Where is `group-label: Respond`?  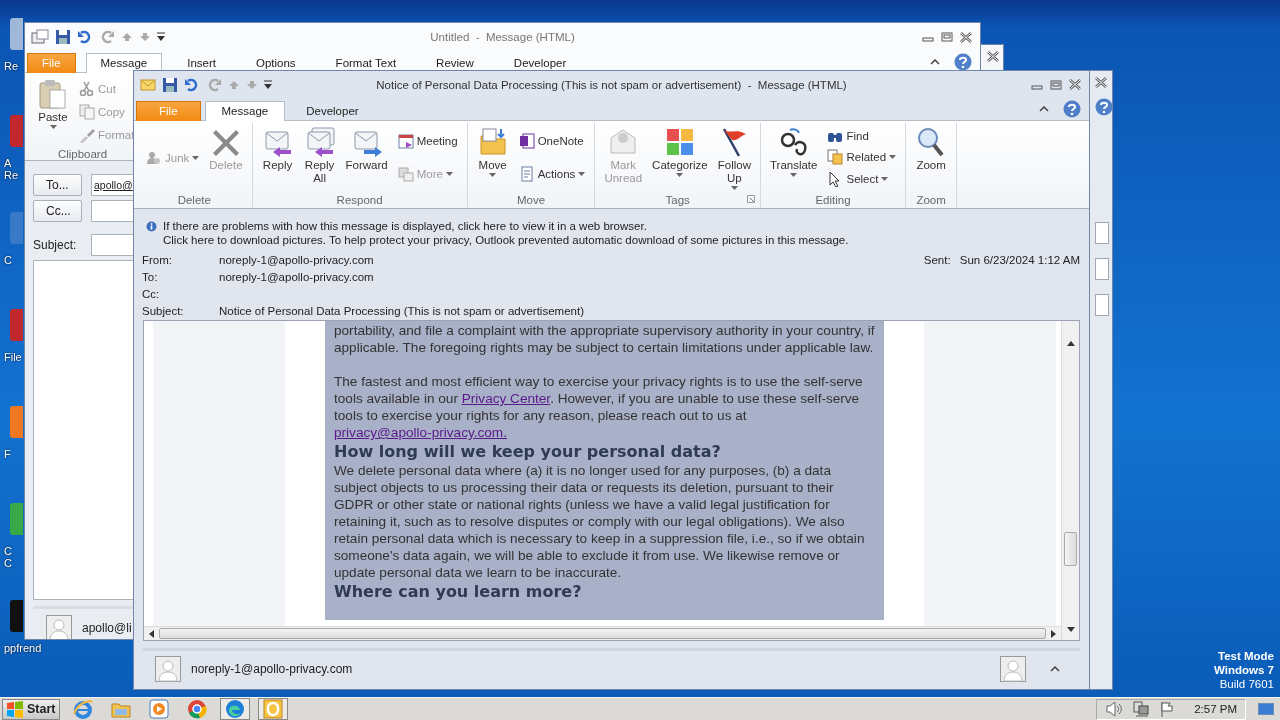 group-label: Respond is located at coordinates (359, 200).